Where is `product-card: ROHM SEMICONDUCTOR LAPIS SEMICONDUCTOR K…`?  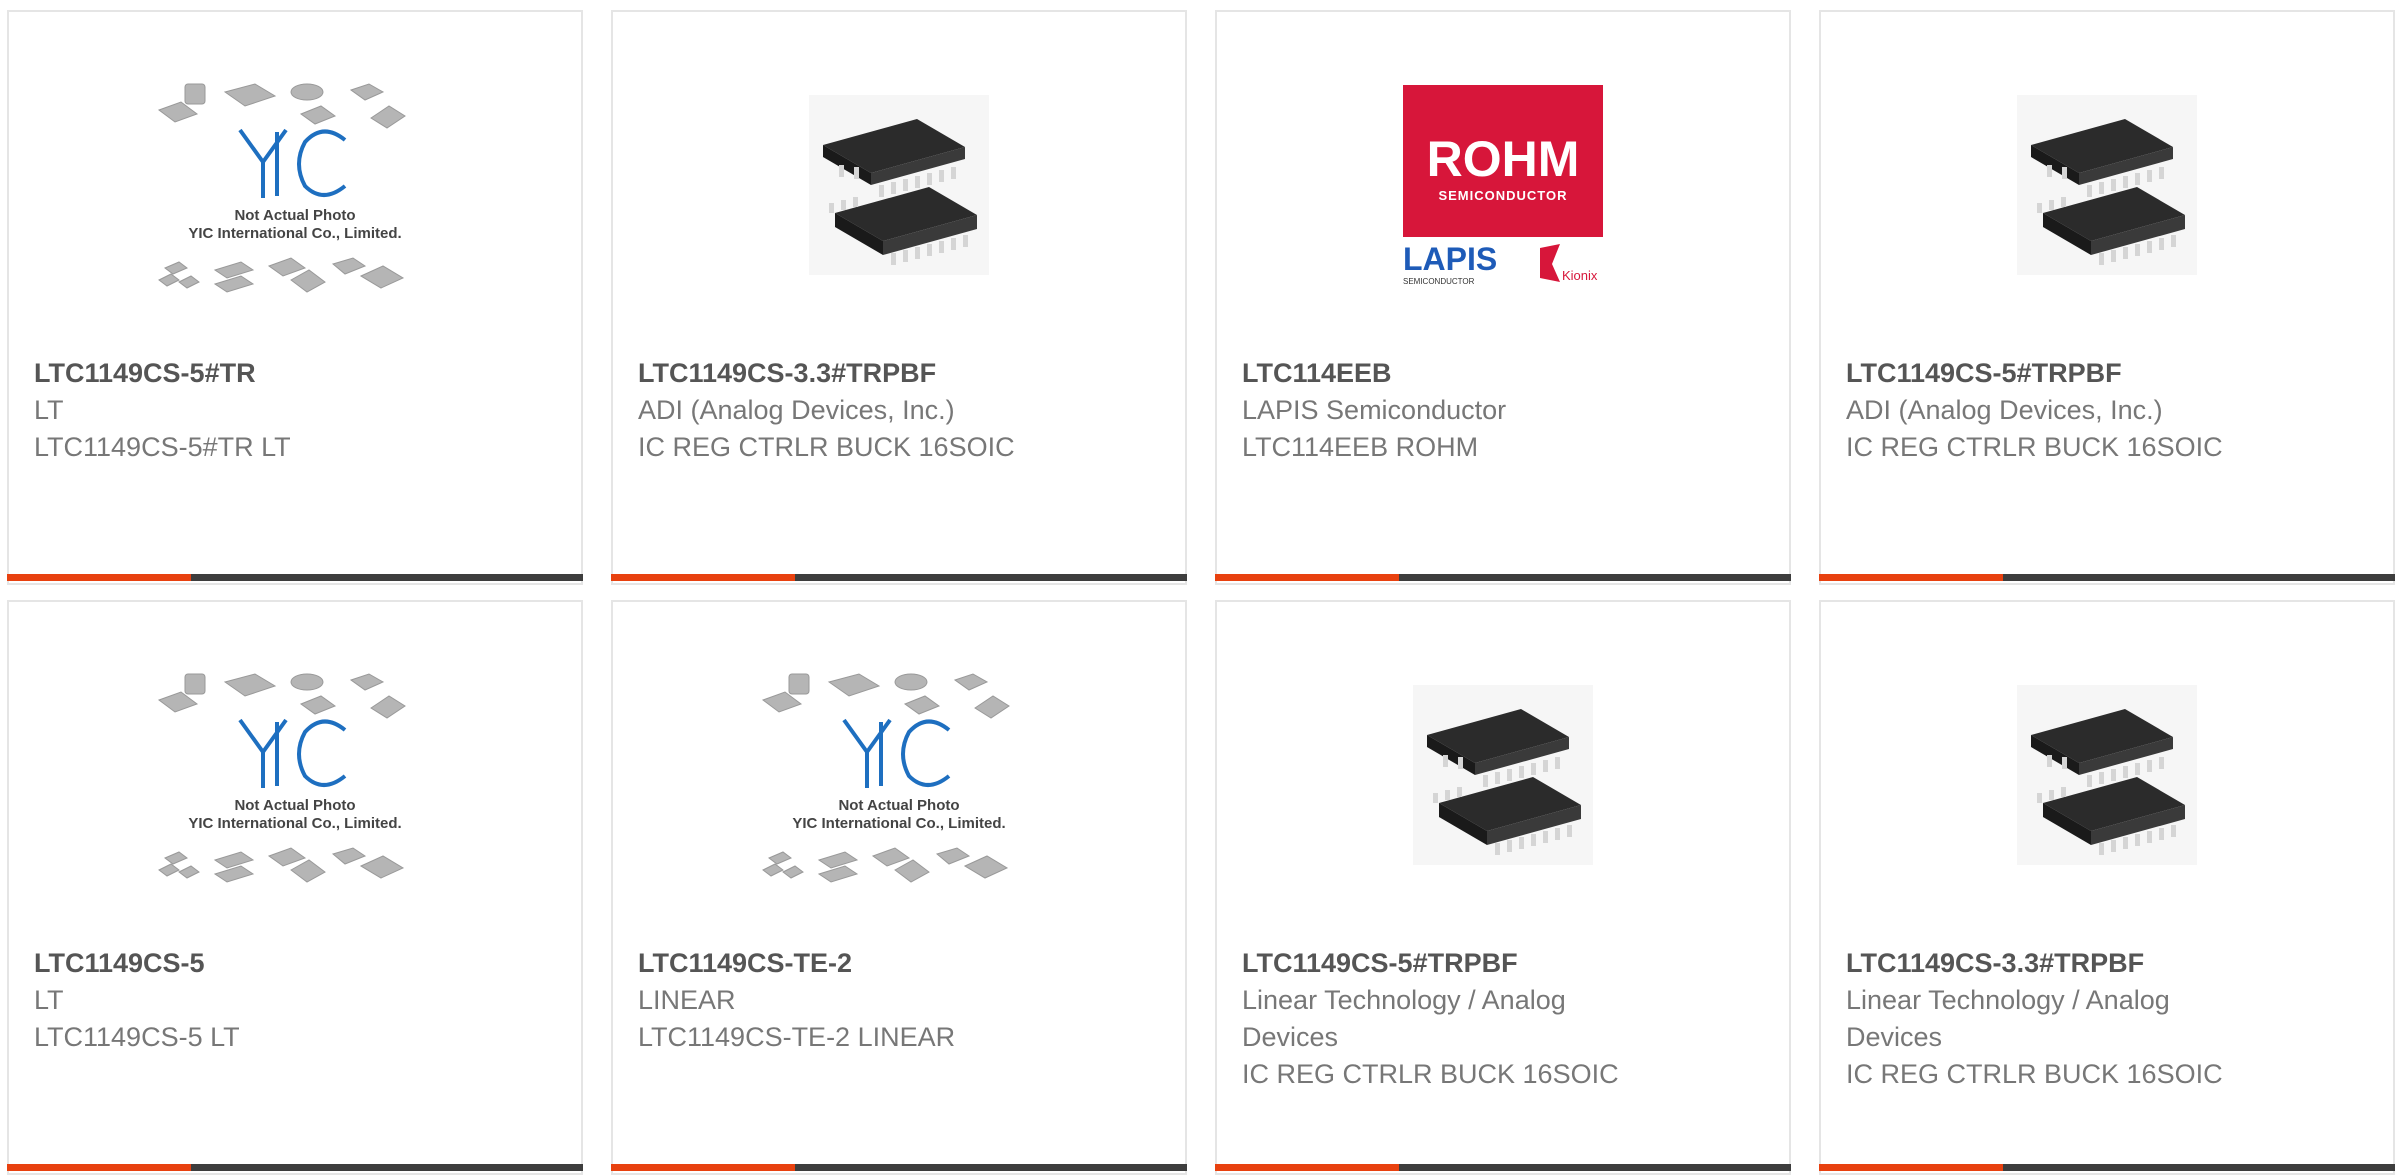 product-card: ROHM SEMICONDUCTOR LAPIS SEMICONDUCTOR K… is located at coordinates (1503, 297).